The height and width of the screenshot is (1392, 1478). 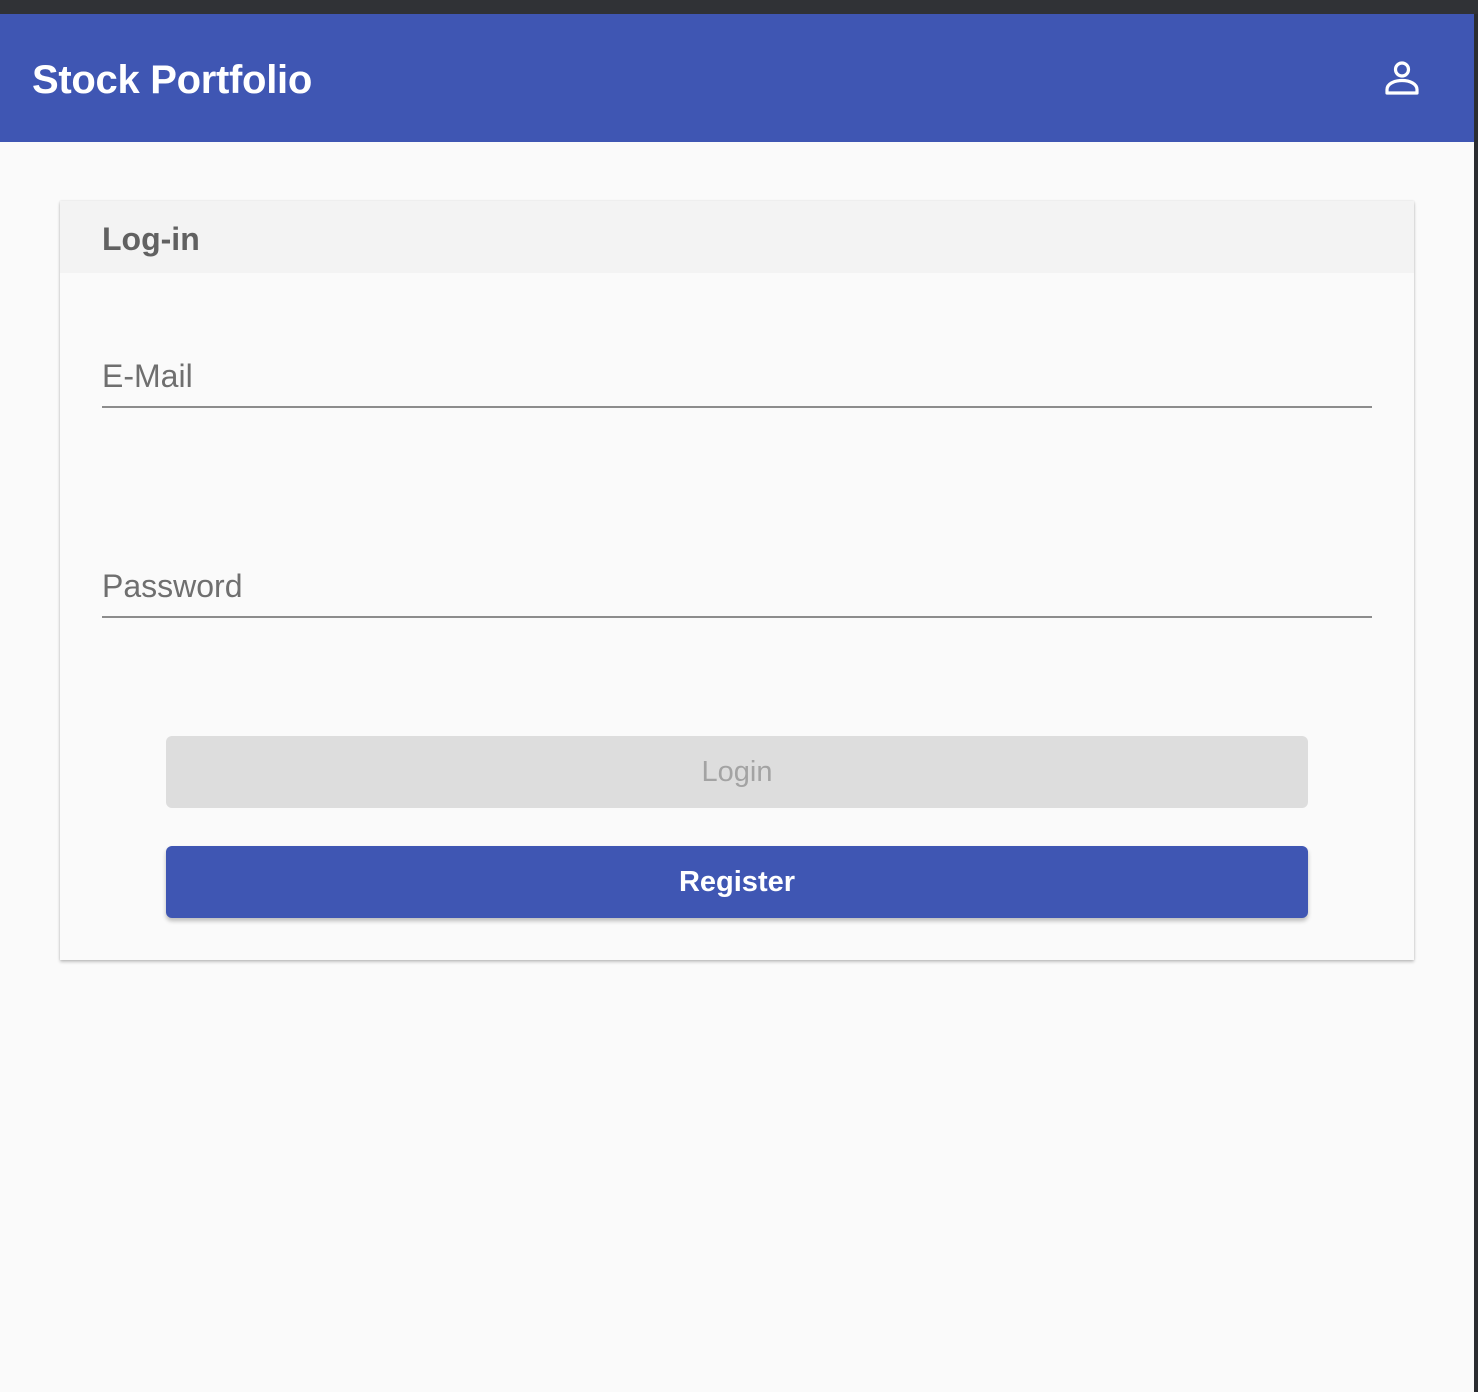 I want to click on app-title: Stock Portfolio, so click(x=172, y=80).